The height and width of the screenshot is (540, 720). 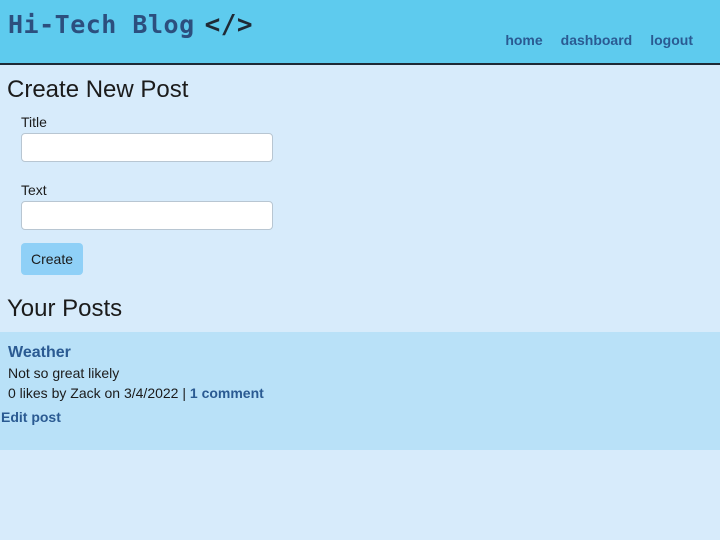 What do you see at coordinates (147, 215) in the screenshot?
I see `text-input` at bounding box center [147, 215].